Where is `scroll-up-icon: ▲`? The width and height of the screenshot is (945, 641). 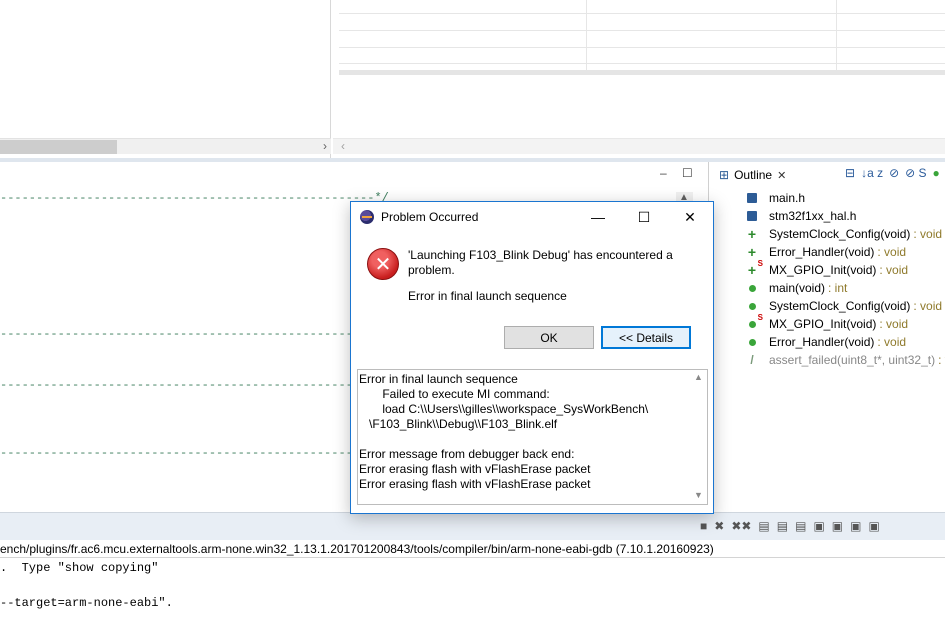 scroll-up-icon: ▲ is located at coordinates (698, 377).